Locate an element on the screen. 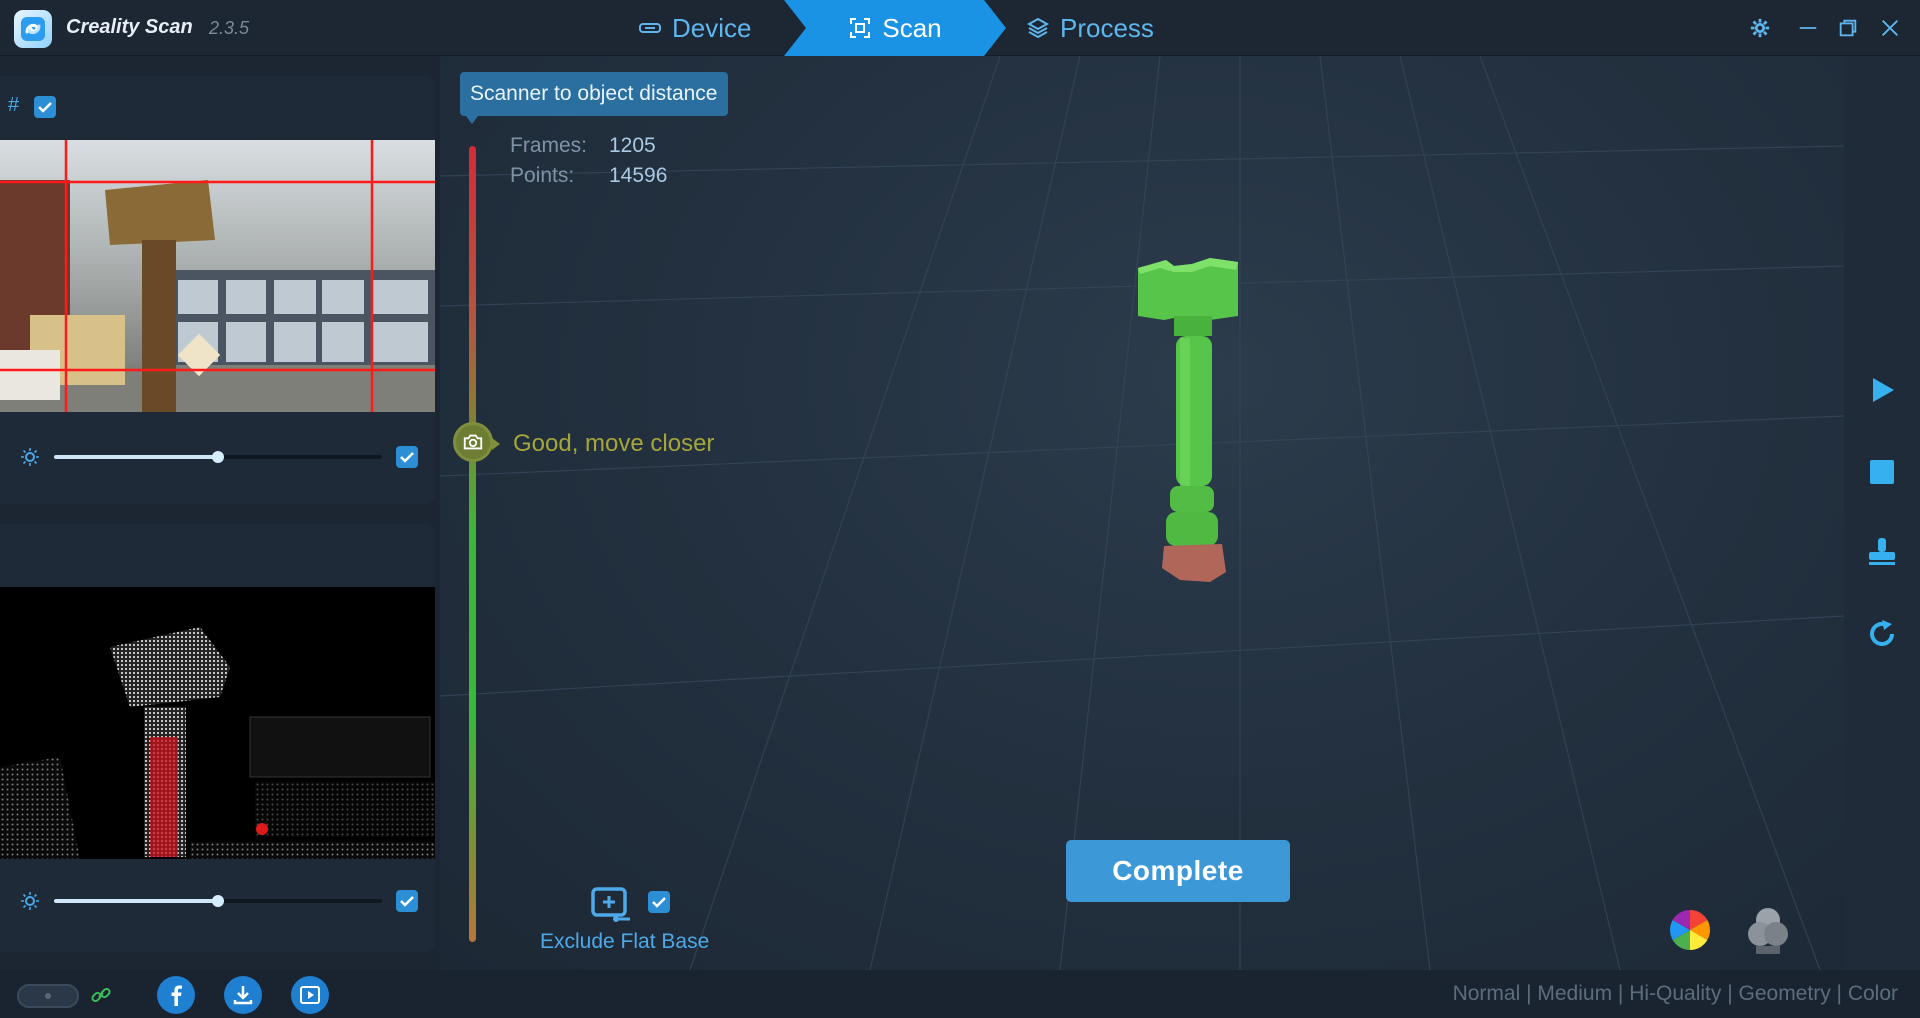  tab-device: Device is located at coordinates (694, 28).